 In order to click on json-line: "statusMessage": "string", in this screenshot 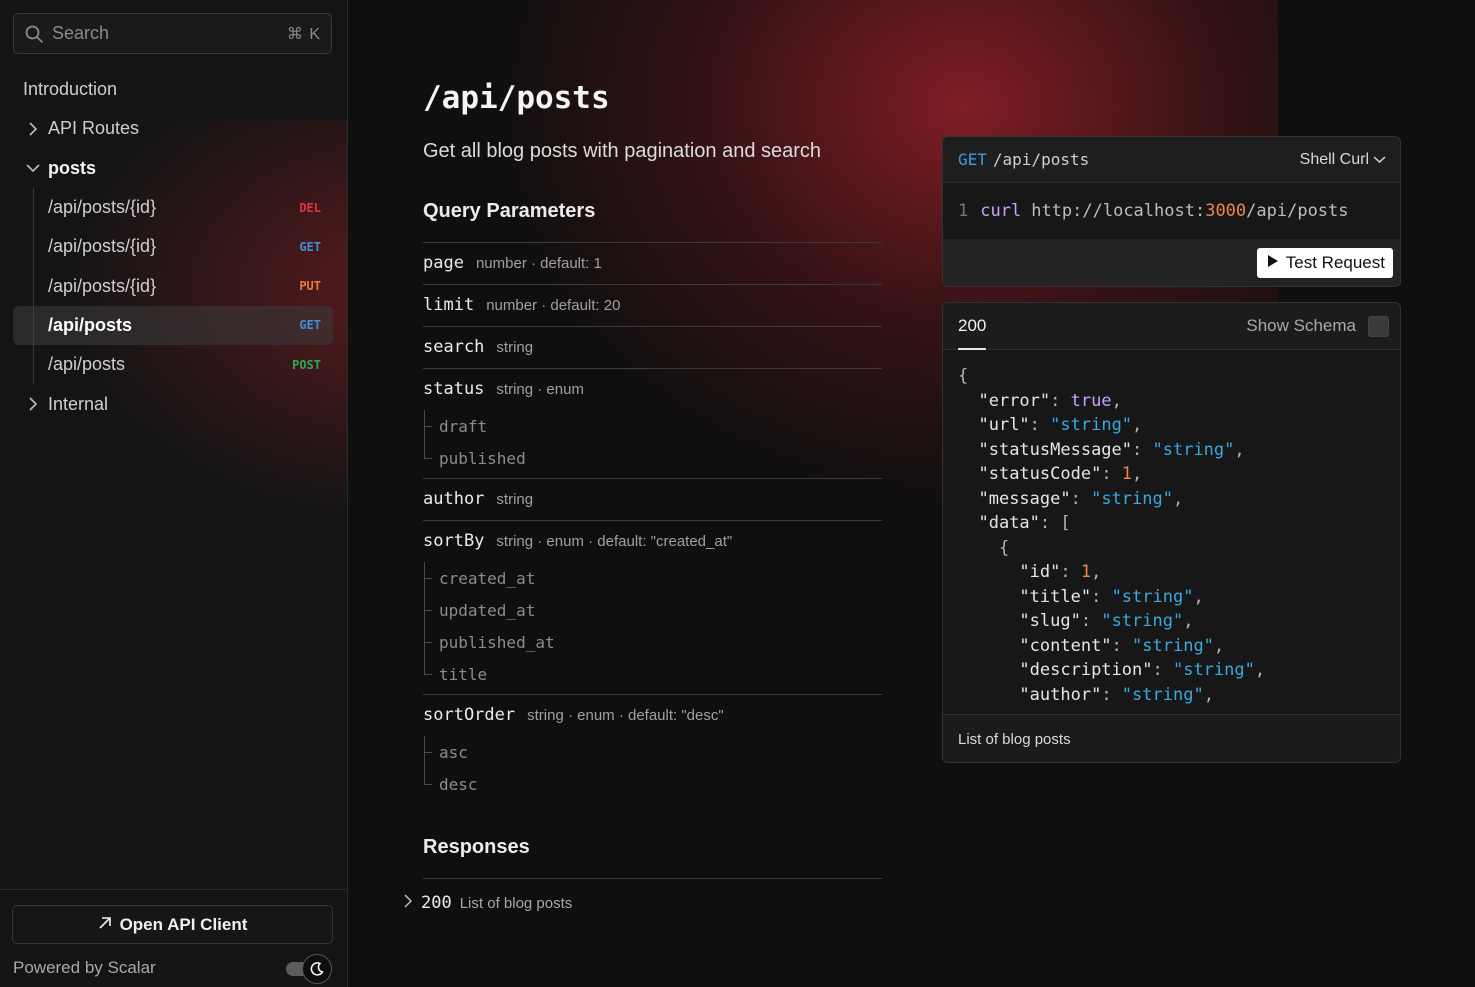, I will do `click(1171, 450)`.